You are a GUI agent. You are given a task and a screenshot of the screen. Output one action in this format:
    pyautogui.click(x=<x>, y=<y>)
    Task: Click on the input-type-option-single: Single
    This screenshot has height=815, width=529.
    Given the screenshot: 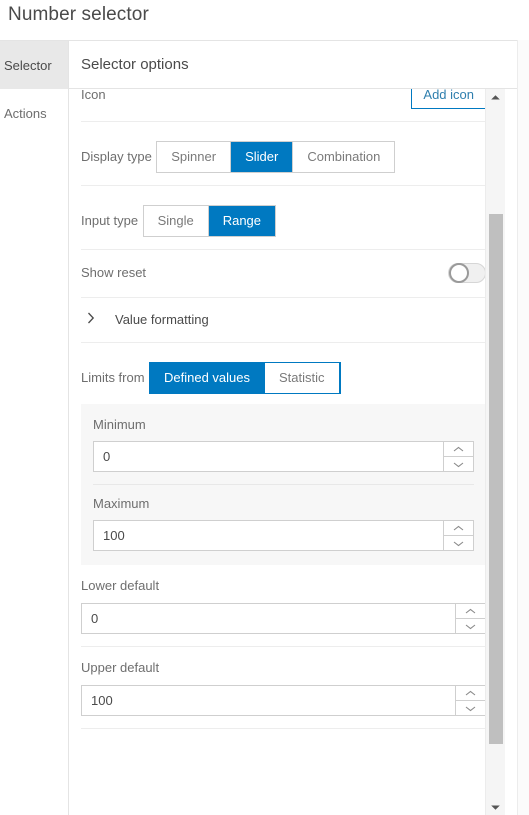 What is the action you would take?
    pyautogui.click(x=176, y=221)
    